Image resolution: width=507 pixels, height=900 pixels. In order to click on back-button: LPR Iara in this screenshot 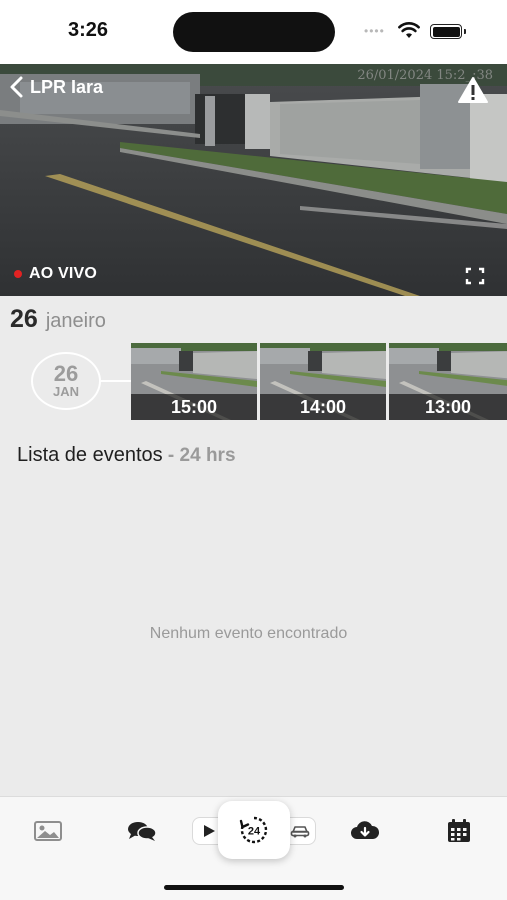, I will do `click(55, 87)`.